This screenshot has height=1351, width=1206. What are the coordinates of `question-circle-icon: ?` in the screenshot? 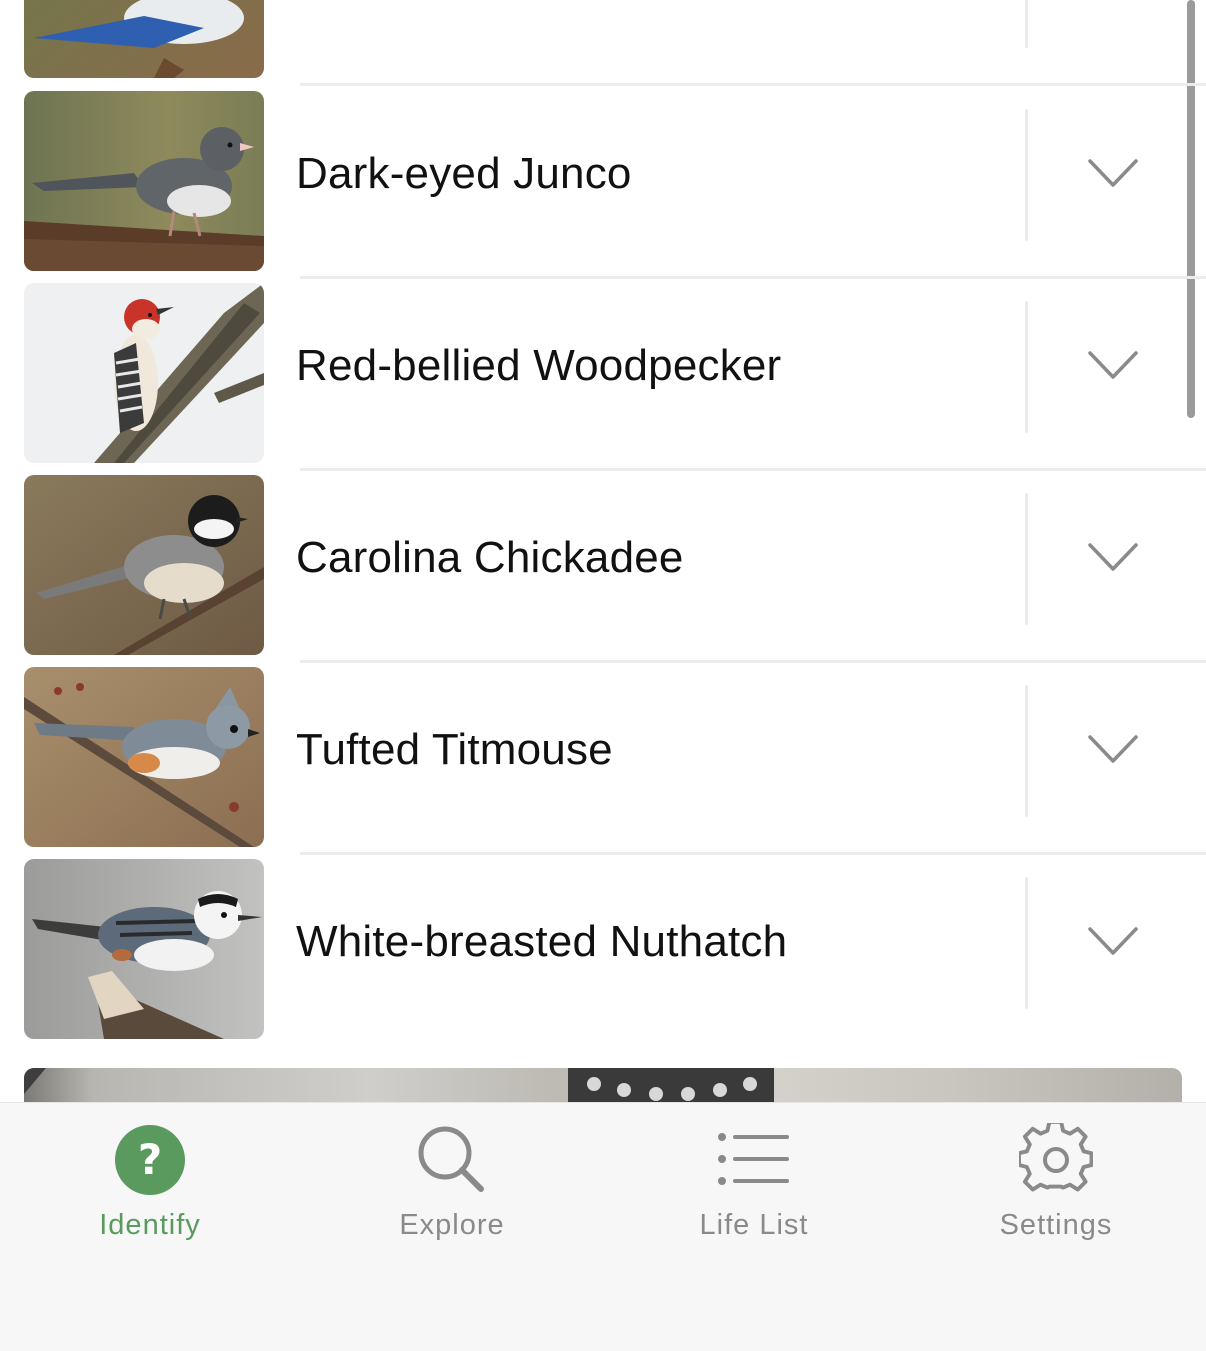 It's located at (150, 1160).